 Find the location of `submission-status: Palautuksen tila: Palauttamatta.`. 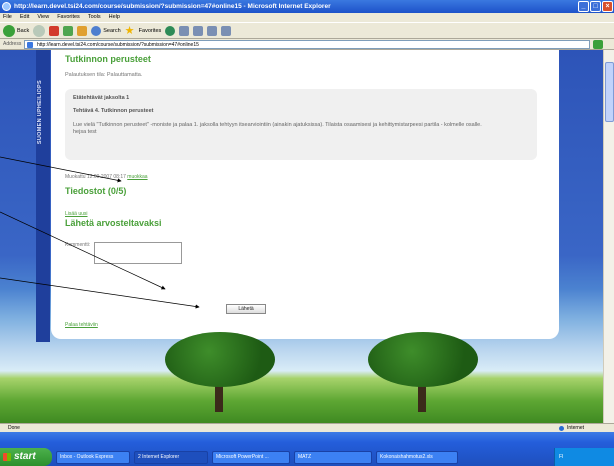

submission-status: Palautuksen tila: Palauttamatta. is located at coordinates (104, 75).